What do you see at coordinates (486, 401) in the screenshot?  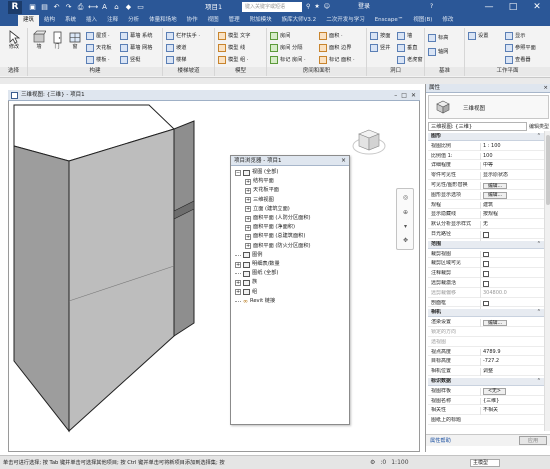 I see `property-row: 视图名称 {三维}` at bounding box center [486, 401].